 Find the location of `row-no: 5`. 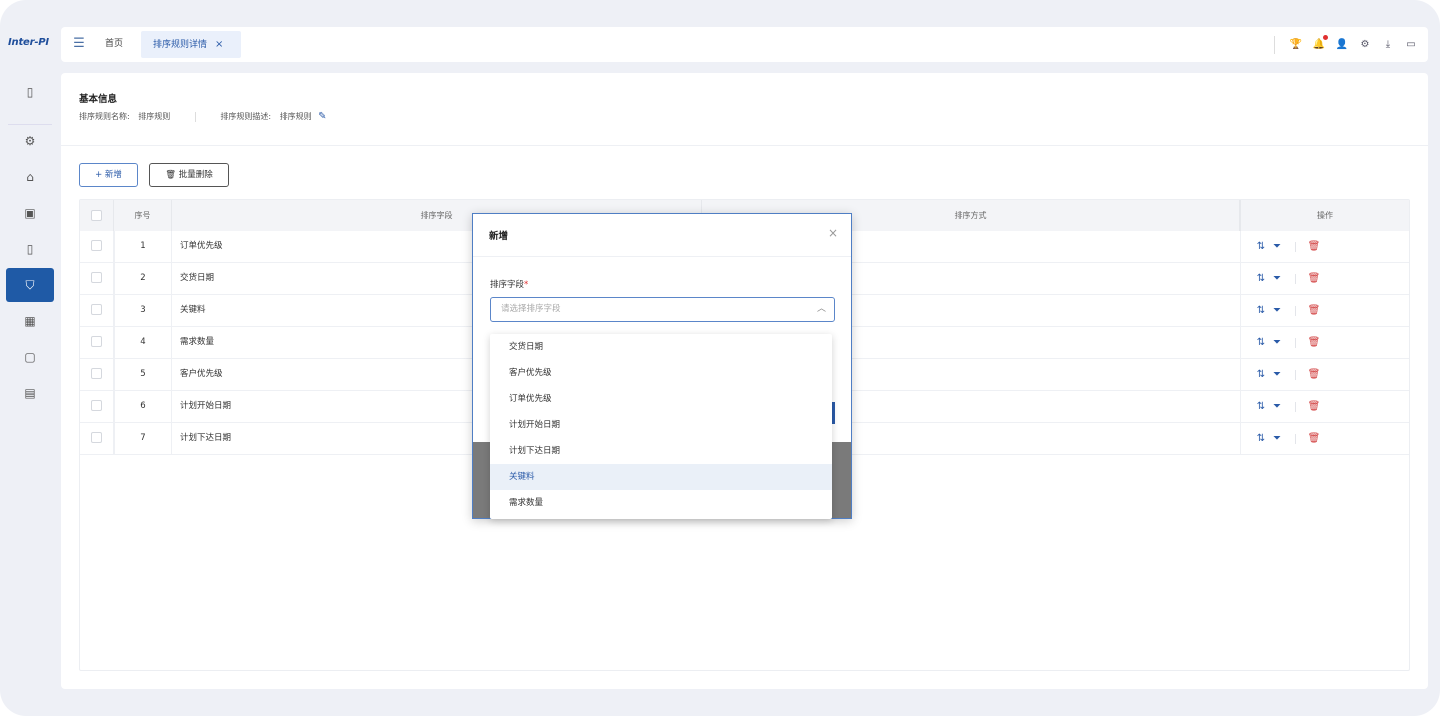

row-no: 5 is located at coordinates (143, 374).